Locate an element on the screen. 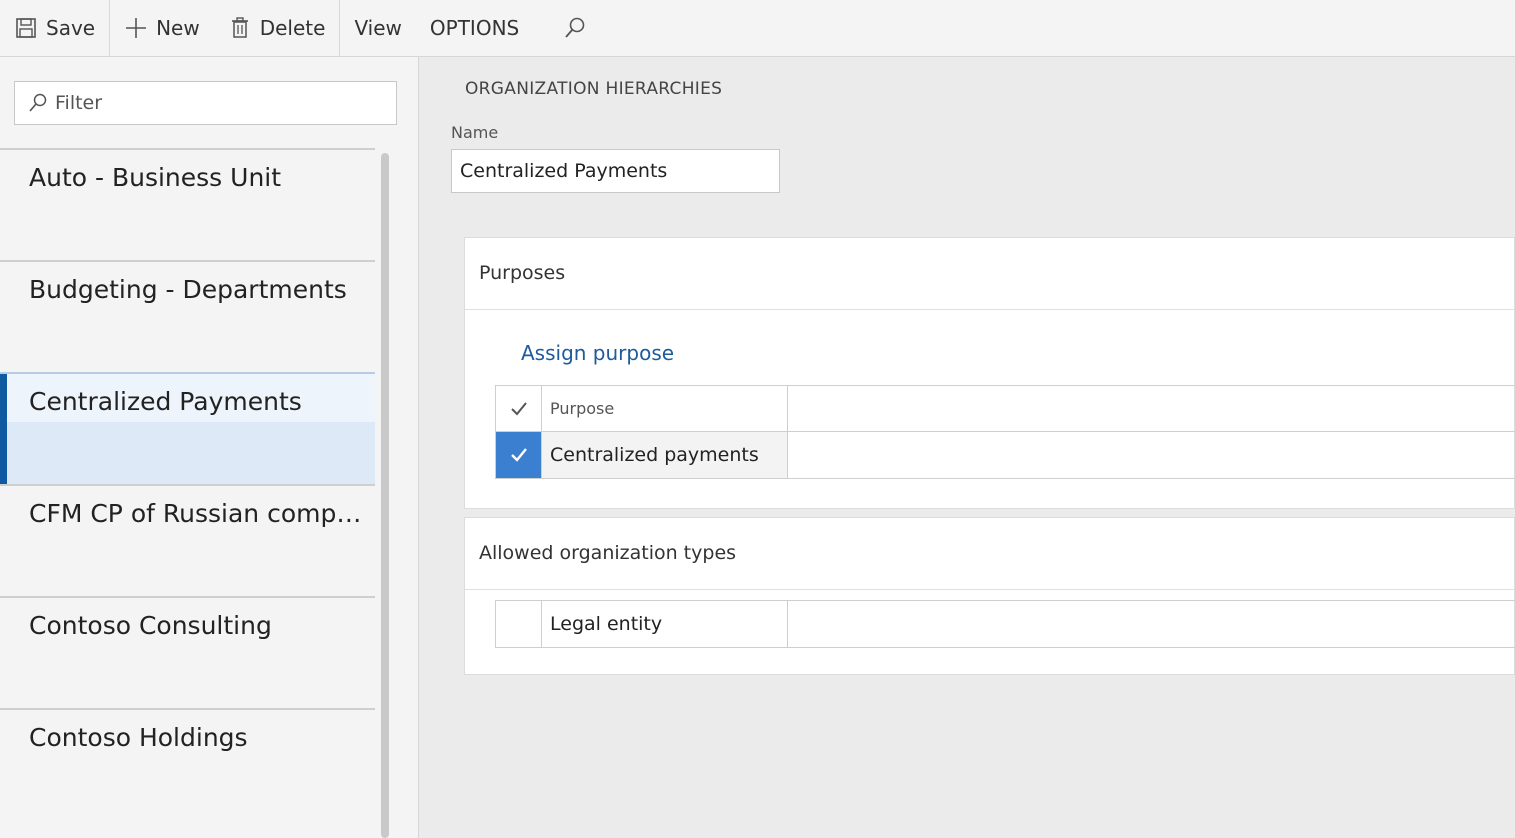 Image resolution: width=1515 pixels, height=838 pixels. list-item: Contoso Holdings is located at coordinates (187, 764).